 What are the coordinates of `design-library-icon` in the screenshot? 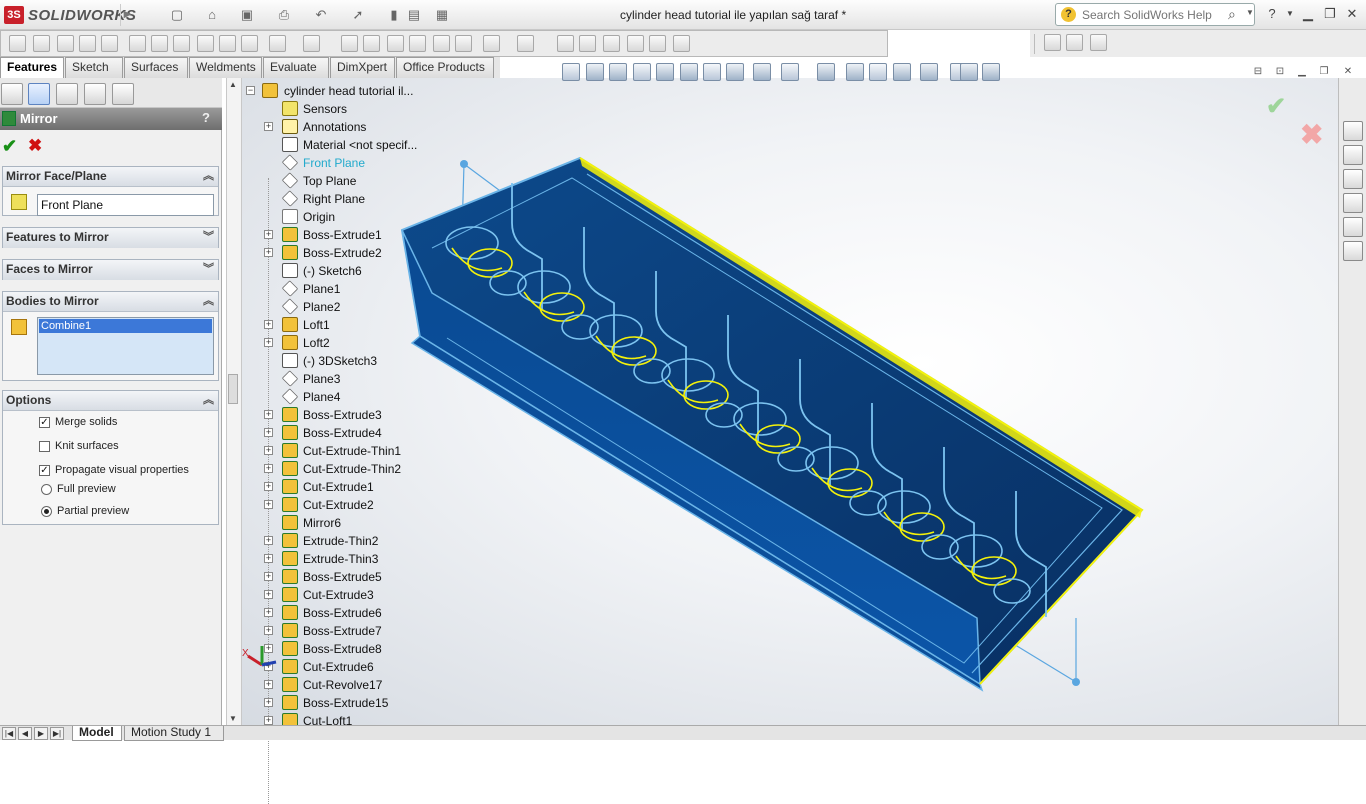 It's located at (1353, 155).